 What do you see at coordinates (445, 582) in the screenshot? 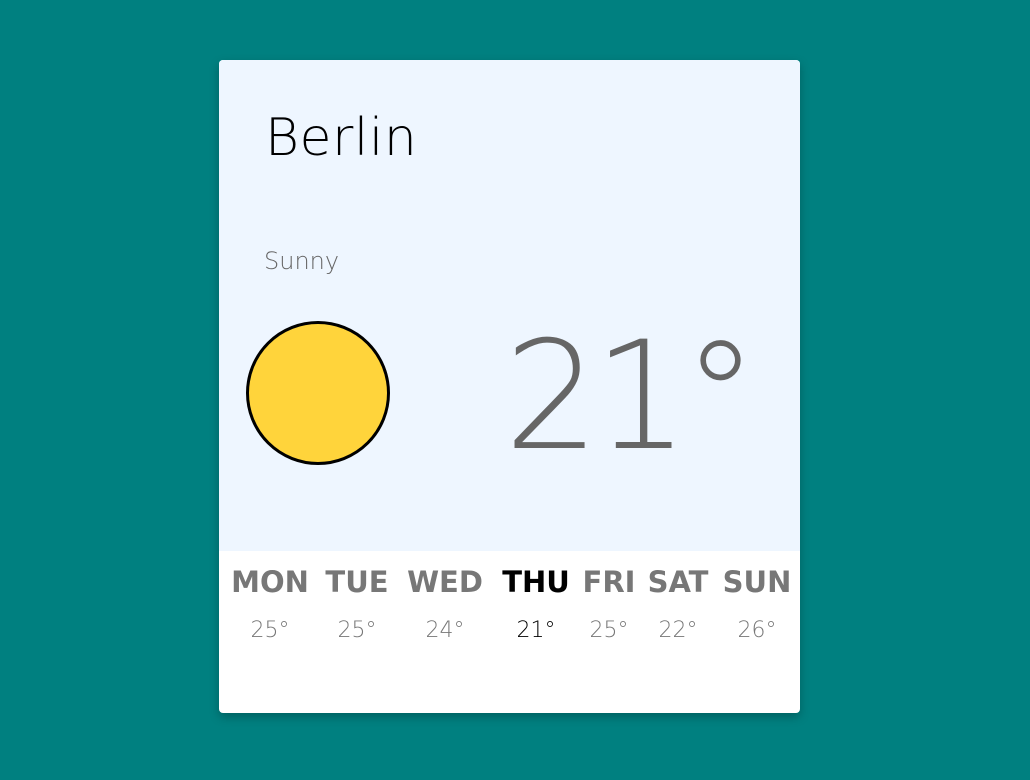
I see `forecast-day-label: WED` at bounding box center [445, 582].